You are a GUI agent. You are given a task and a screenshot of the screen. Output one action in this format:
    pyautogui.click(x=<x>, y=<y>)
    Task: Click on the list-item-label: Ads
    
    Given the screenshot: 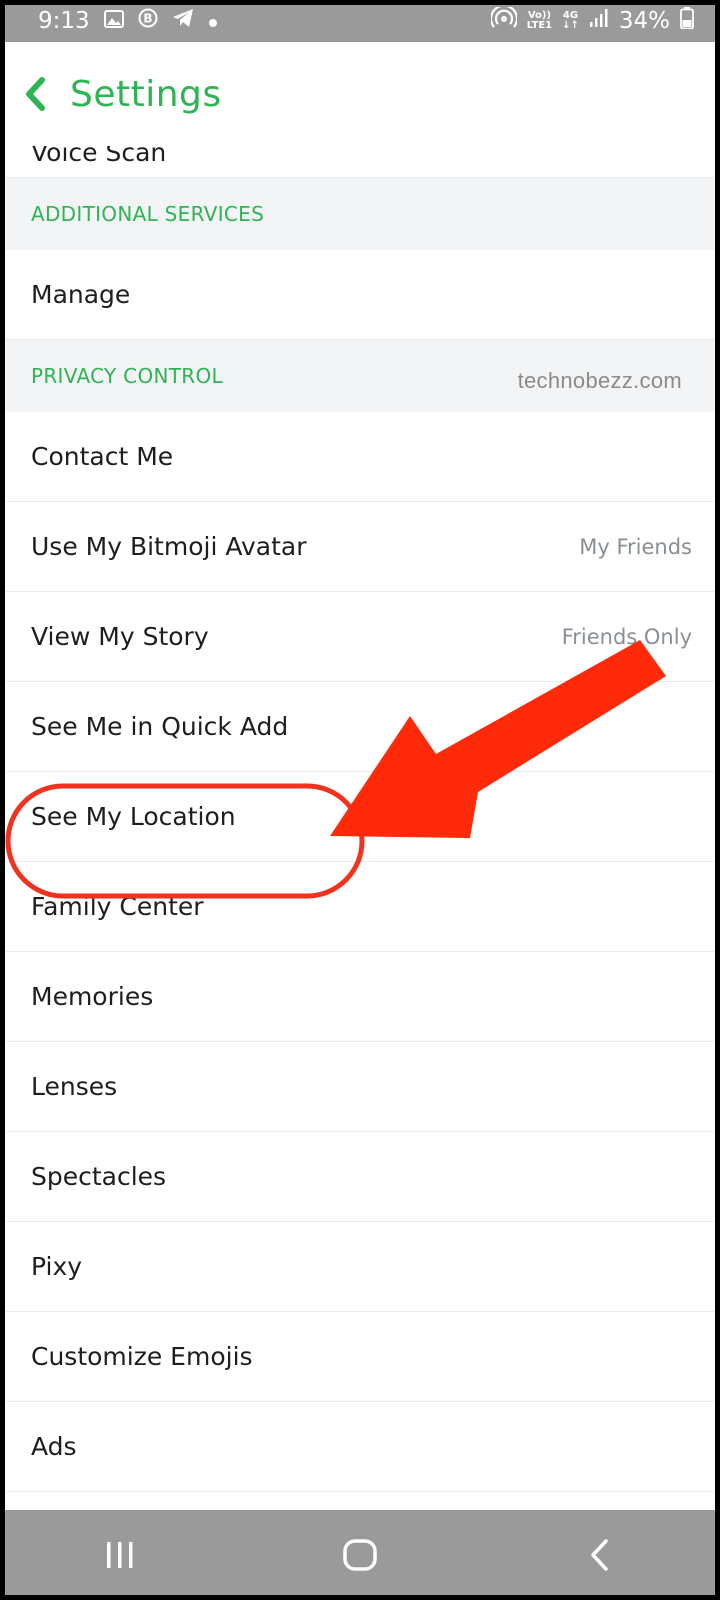 What is the action you would take?
    pyautogui.click(x=54, y=1446)
    